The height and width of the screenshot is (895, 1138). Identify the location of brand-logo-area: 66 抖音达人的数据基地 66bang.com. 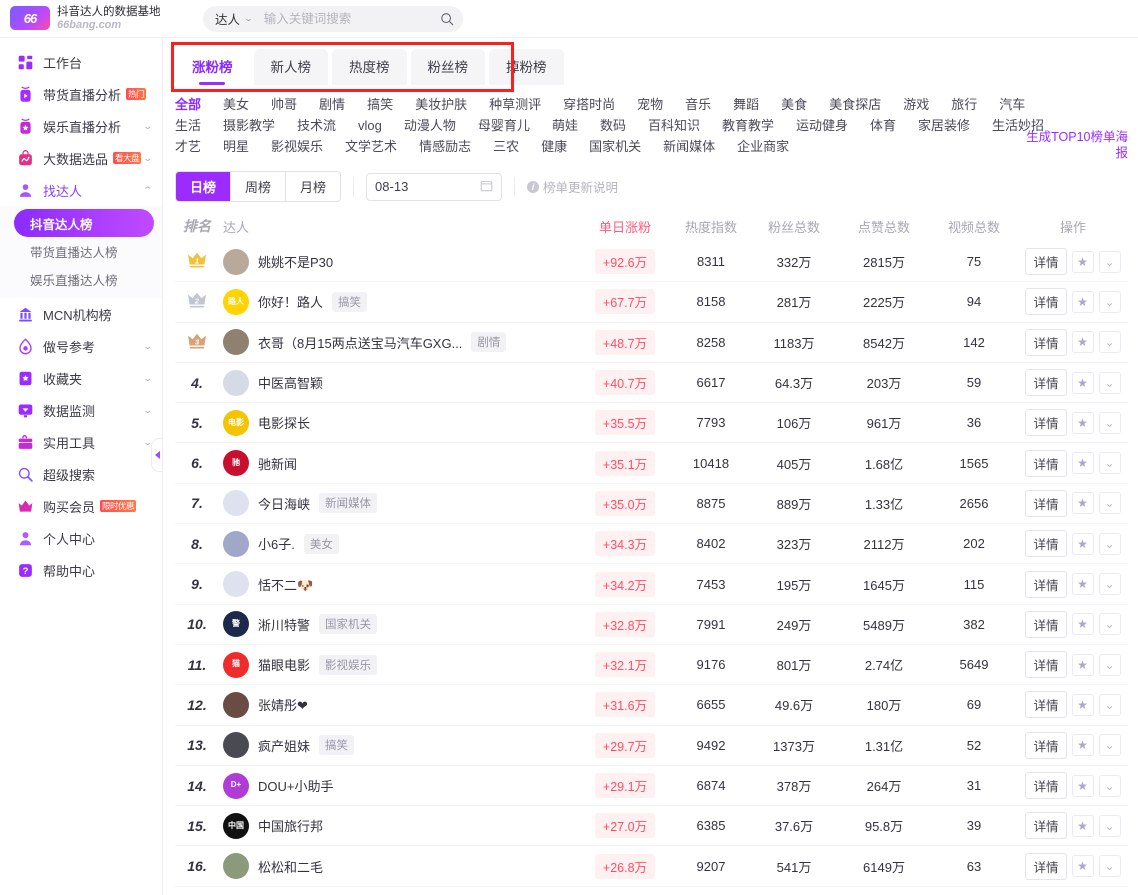
(87, 19).